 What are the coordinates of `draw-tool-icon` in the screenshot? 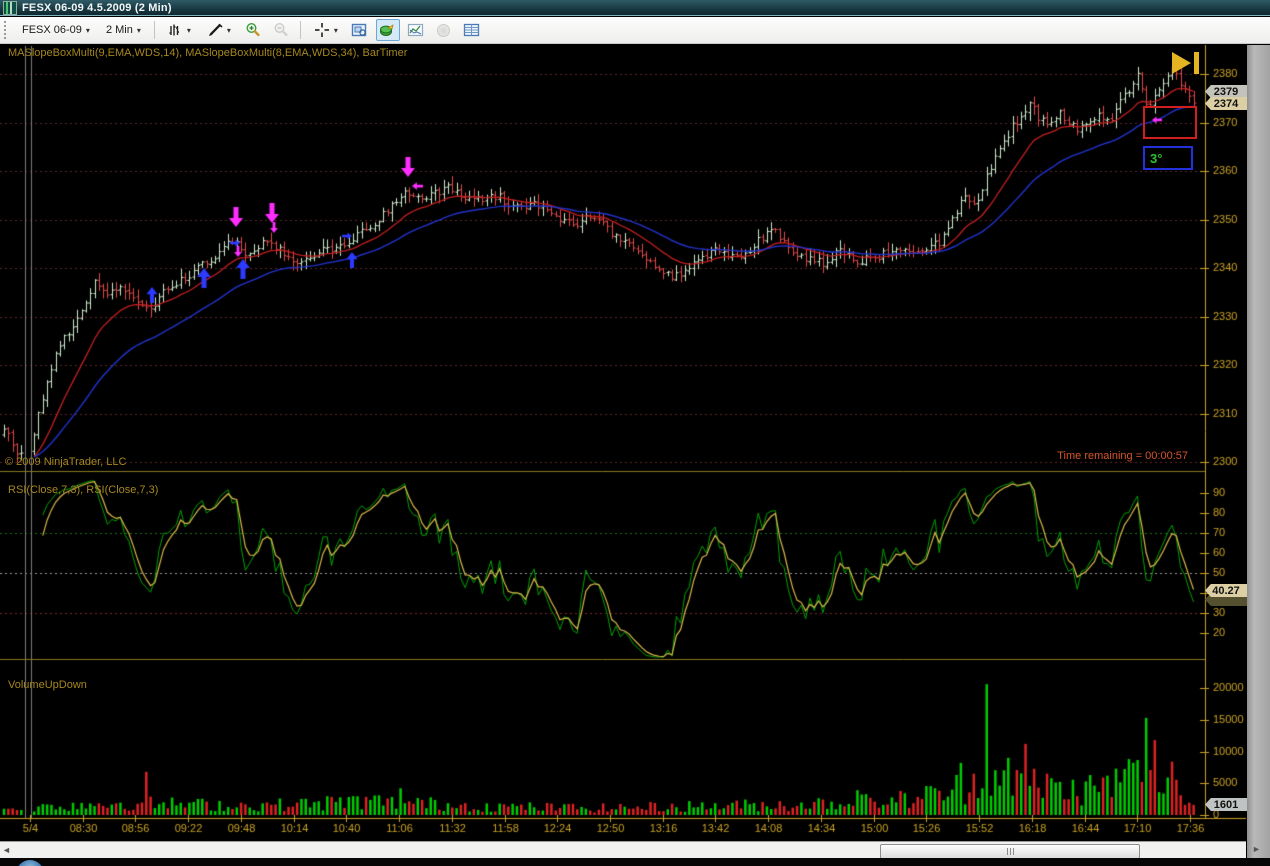 It's located at (215, 29).